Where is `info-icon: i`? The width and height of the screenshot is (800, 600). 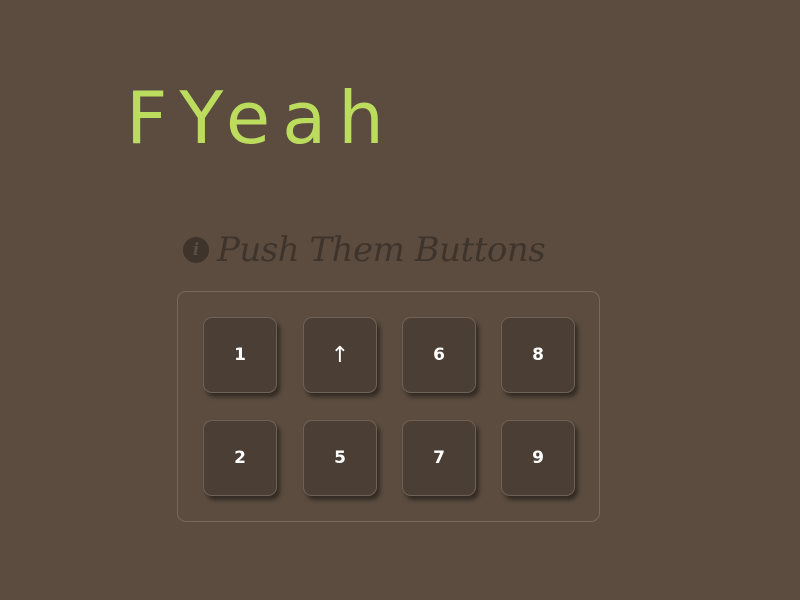 info-icon: i is located at coordinates (196, 250).